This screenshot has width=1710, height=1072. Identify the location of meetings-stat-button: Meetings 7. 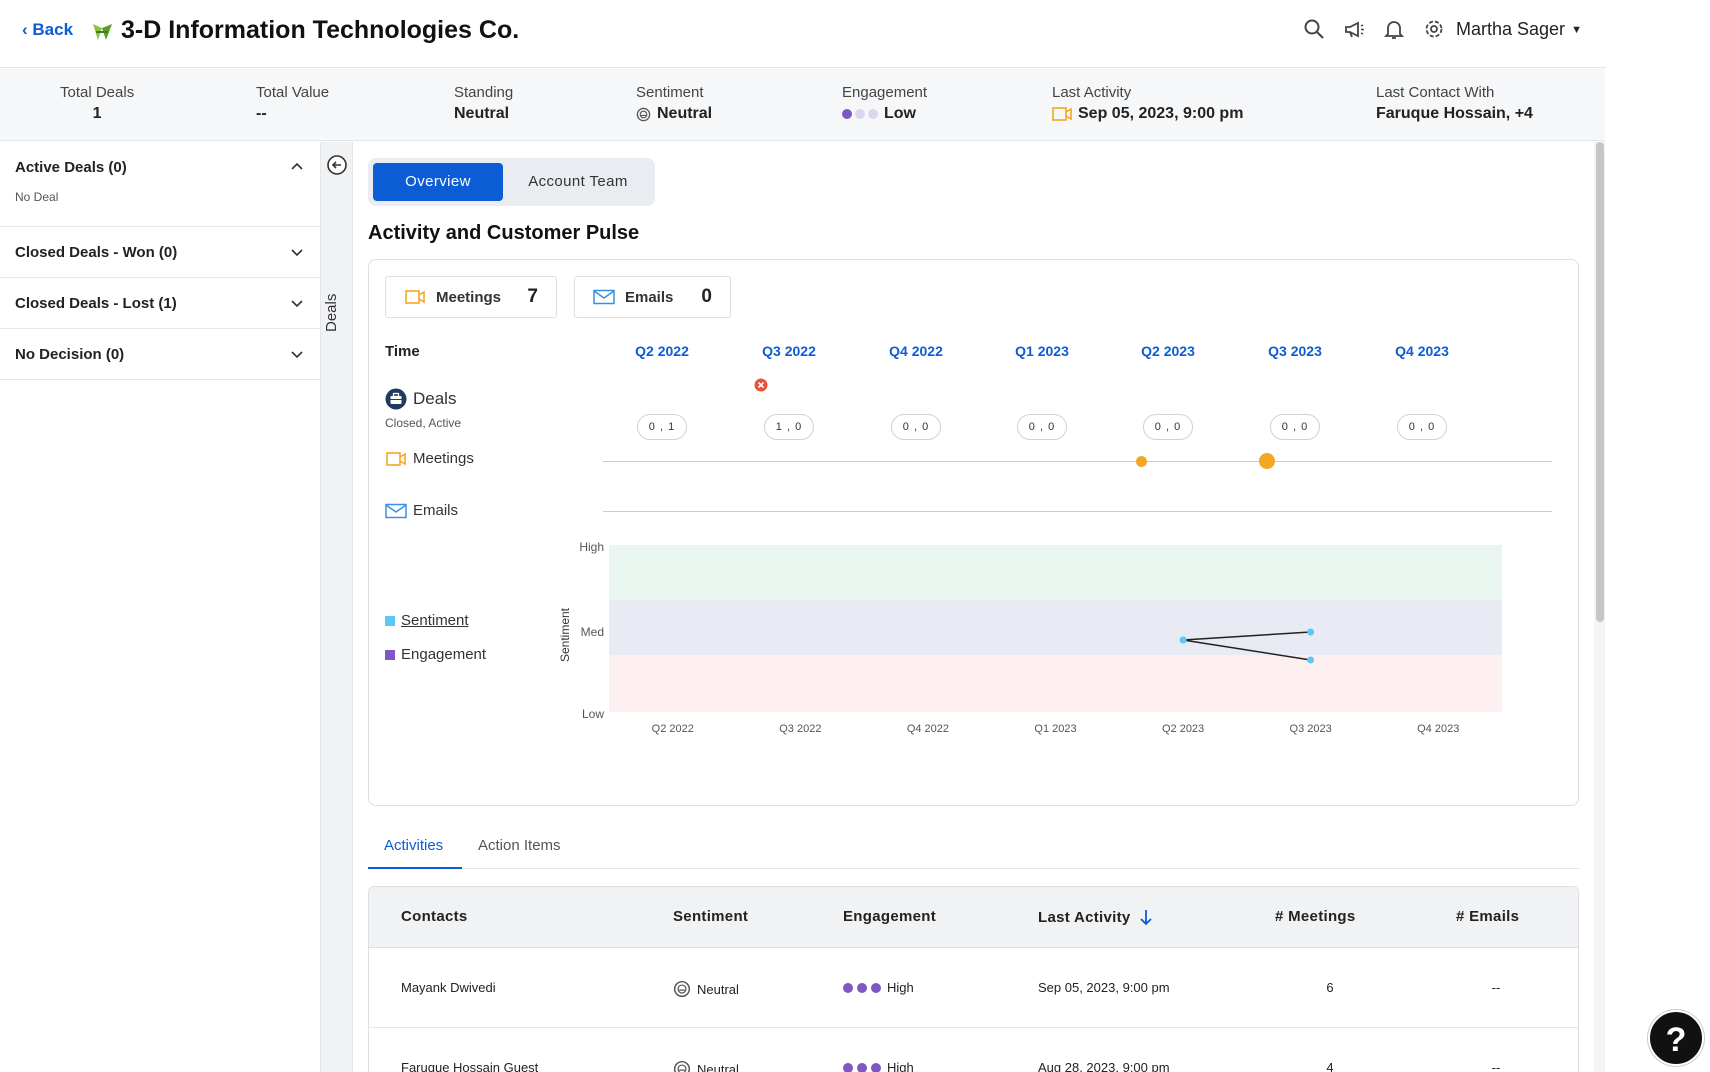
(471, 297).